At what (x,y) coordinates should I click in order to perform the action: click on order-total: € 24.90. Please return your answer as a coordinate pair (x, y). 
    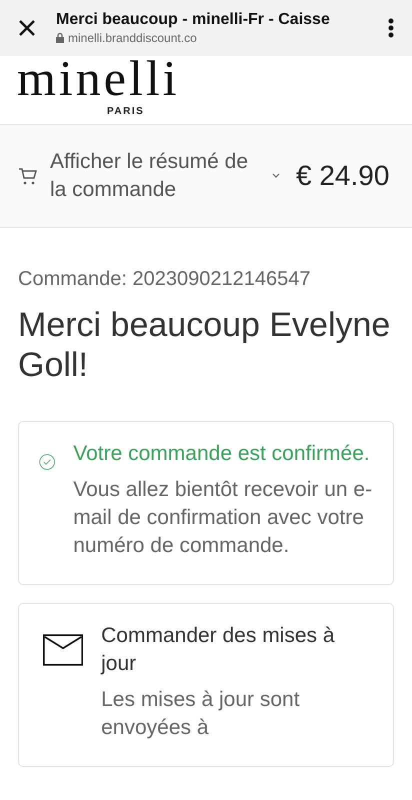
    Looking at the image, I should click on (343, 176).